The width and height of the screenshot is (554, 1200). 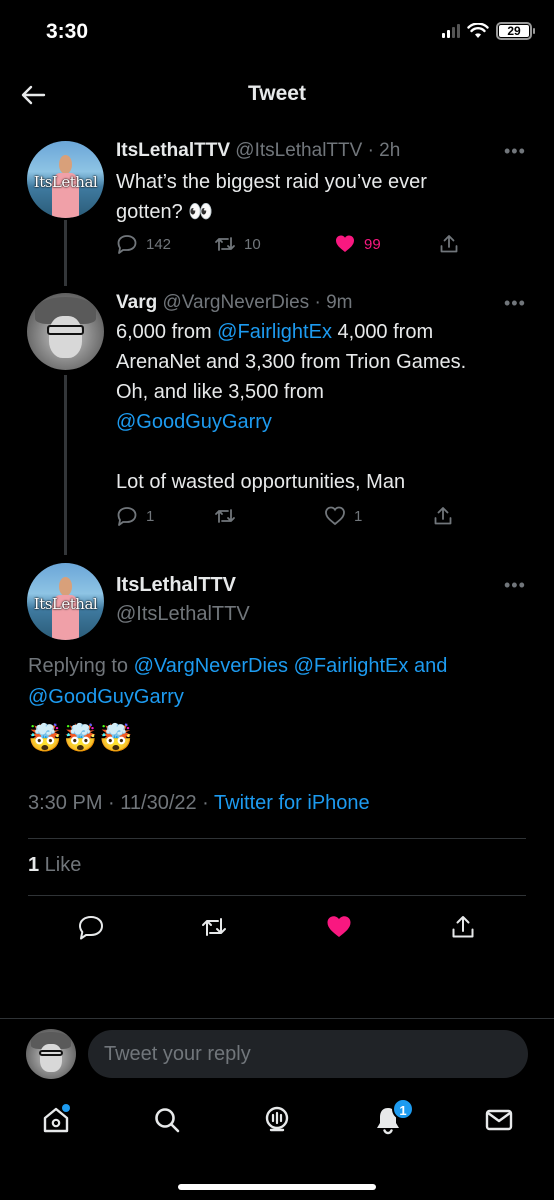 I want to click on tweet-meta: 3:30 PM · 11/30/22 · Twitter for iPhone, so click(x=199, y=803).